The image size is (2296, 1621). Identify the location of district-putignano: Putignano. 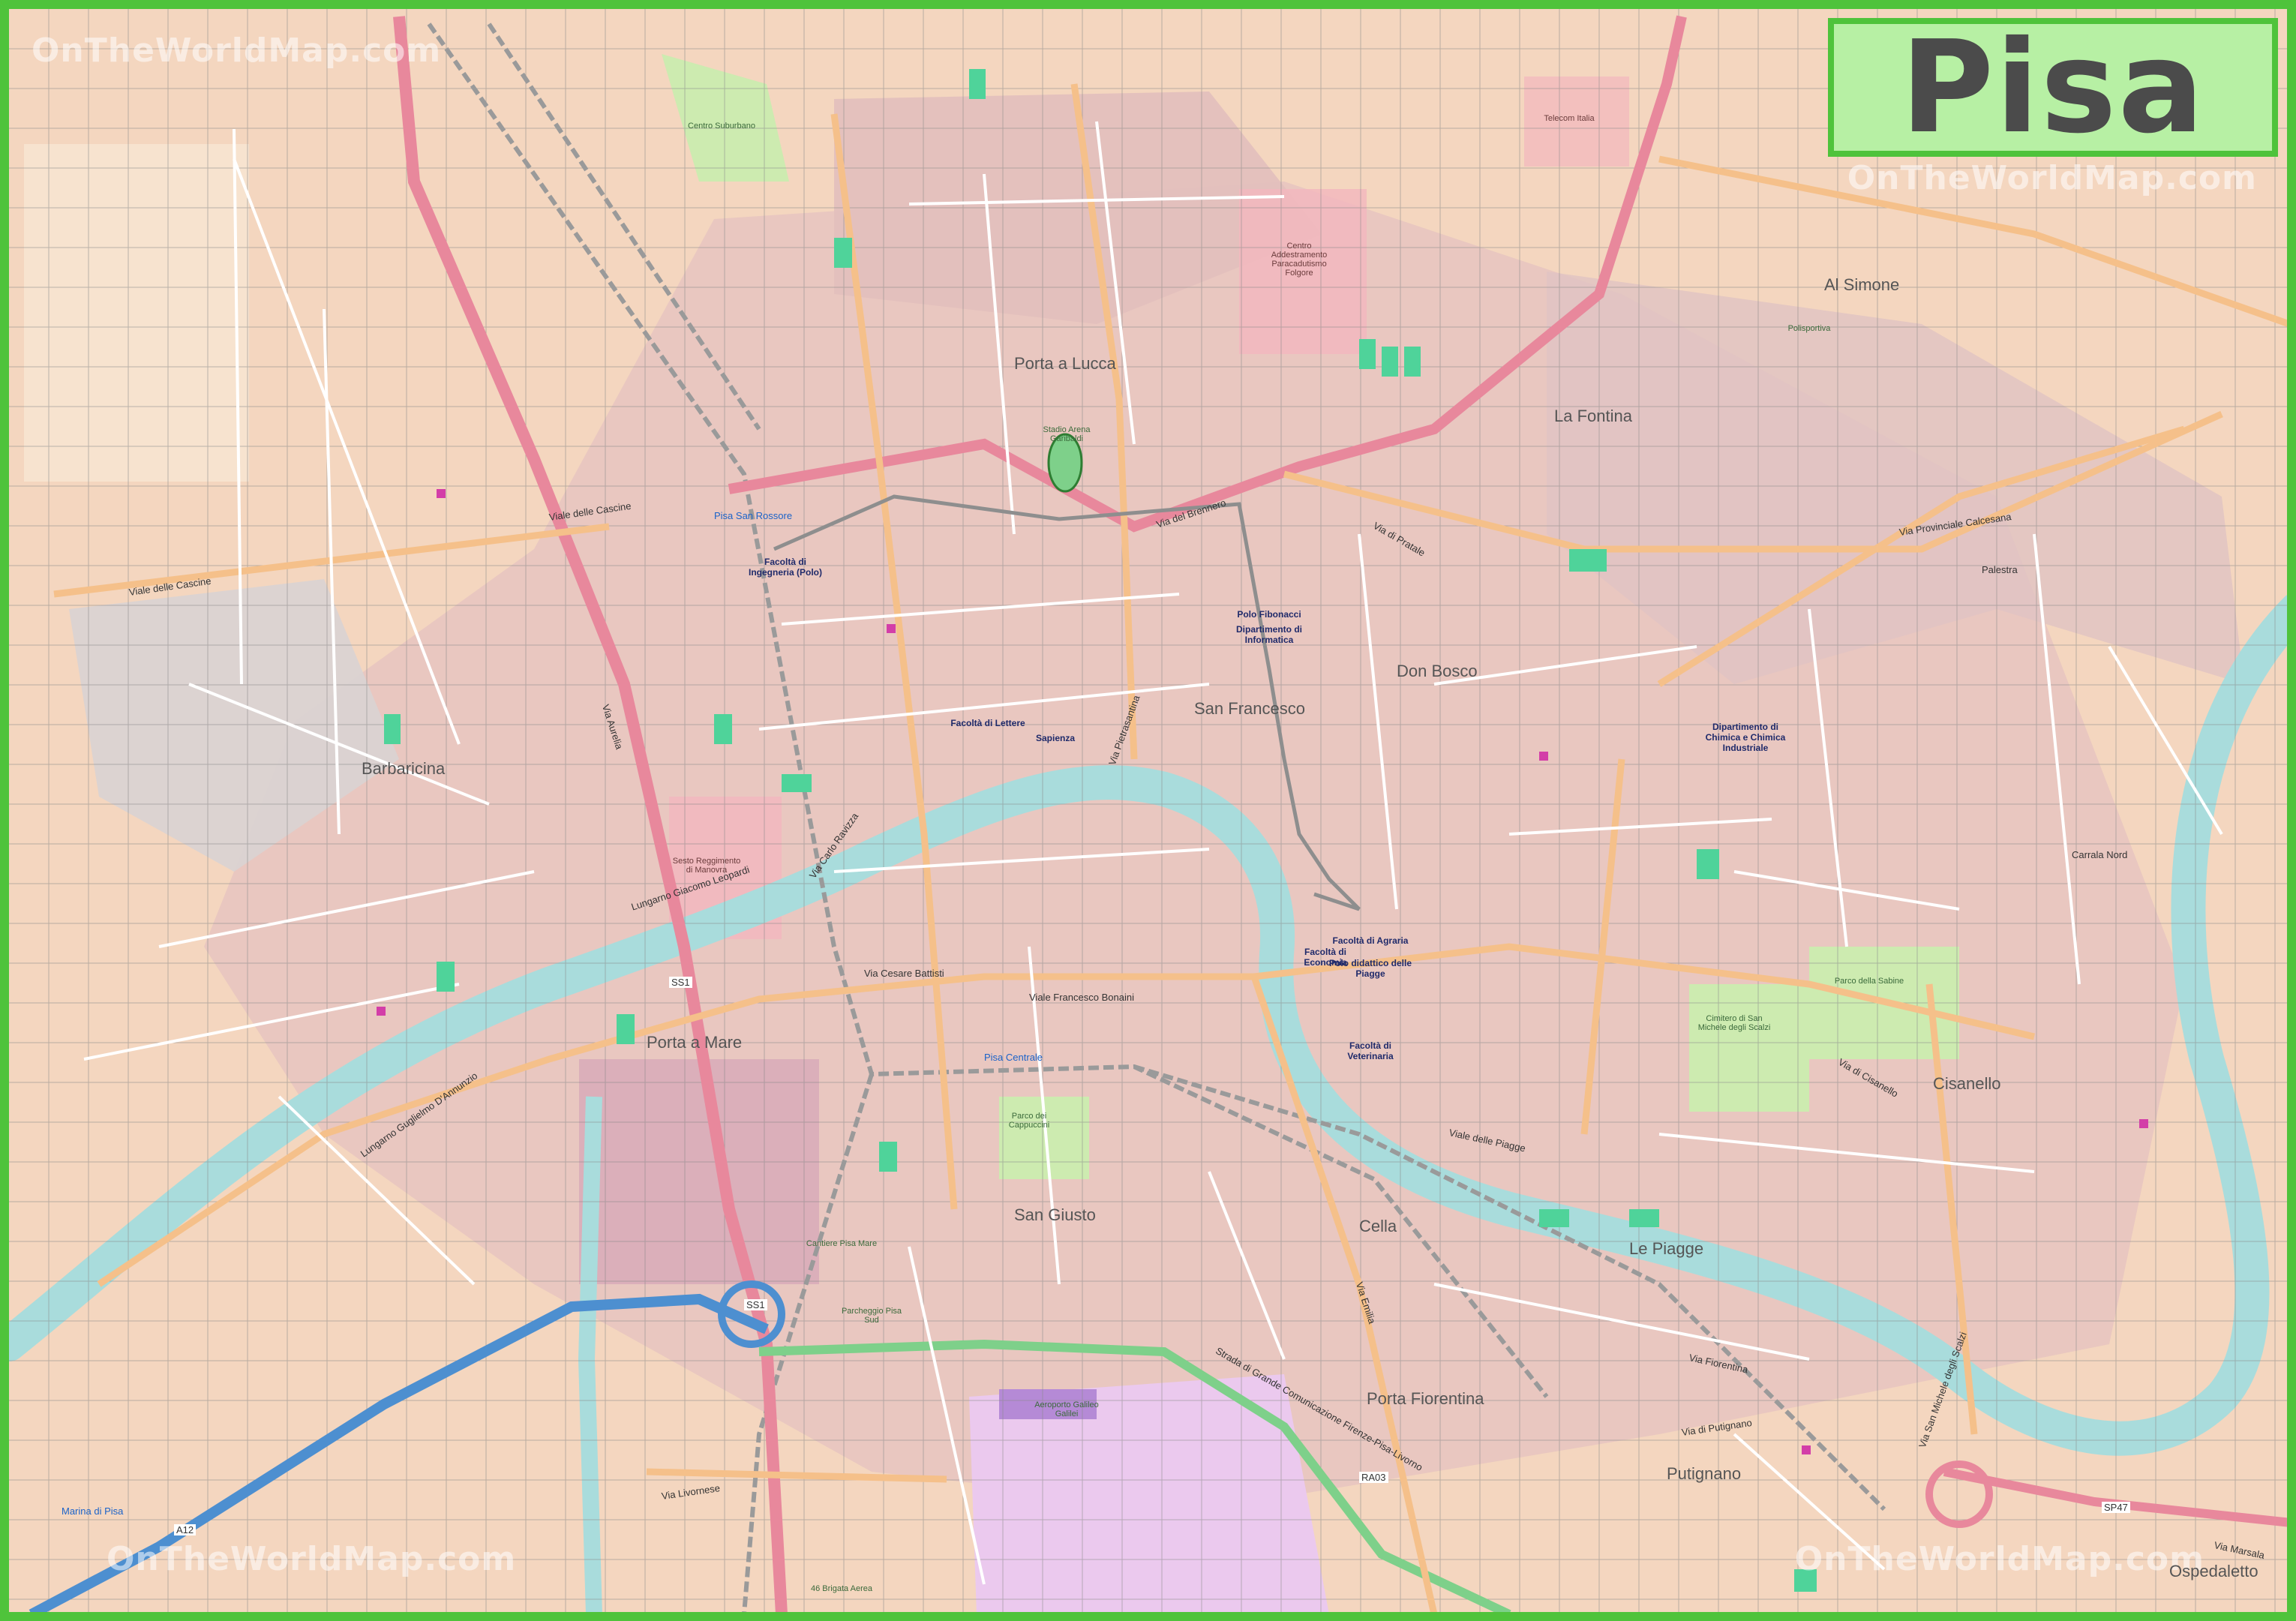
(1704, 1473).